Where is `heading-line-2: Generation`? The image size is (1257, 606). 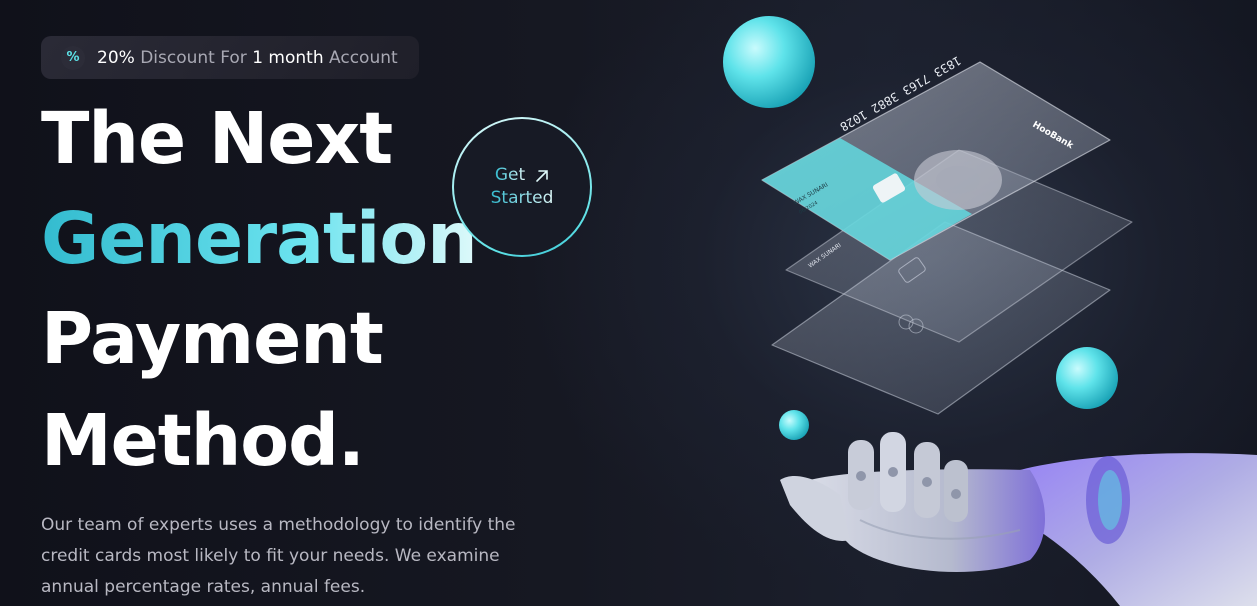
heading-line-2: Generation is located at coordinates (259, 238).